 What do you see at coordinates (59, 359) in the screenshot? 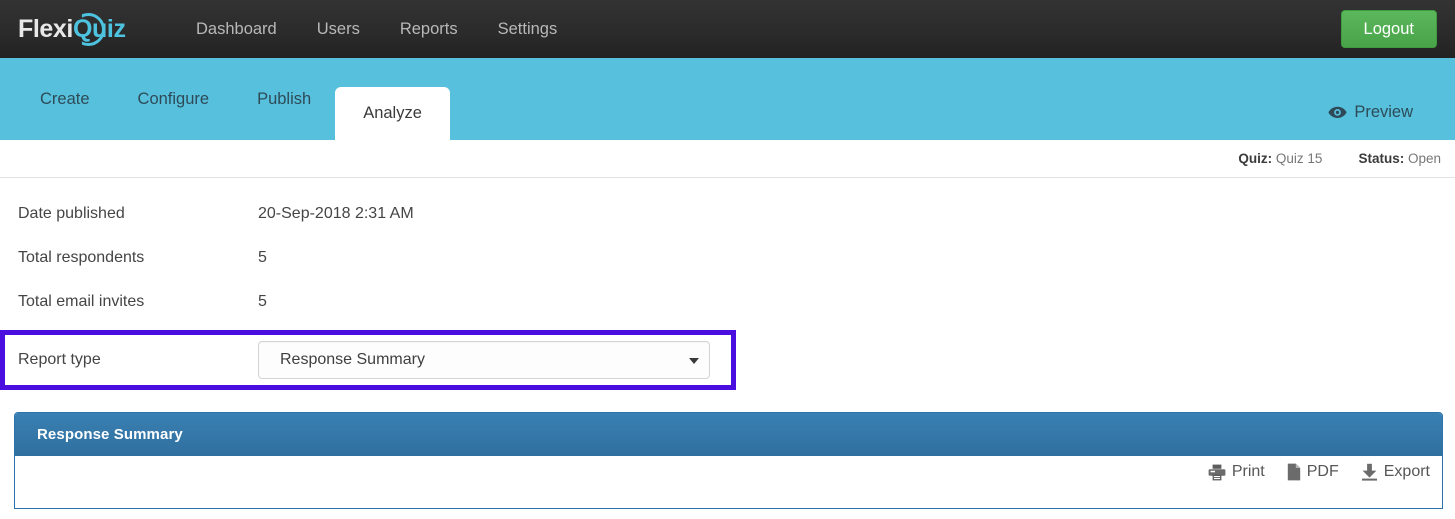
I see `report-type-label: Report type` at bounding box center [59, 359].